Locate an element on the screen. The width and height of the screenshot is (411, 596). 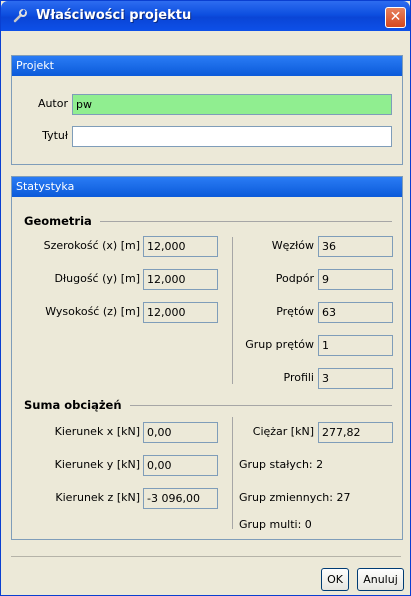
close-button: ✕ is located at coordinates (395, 17).